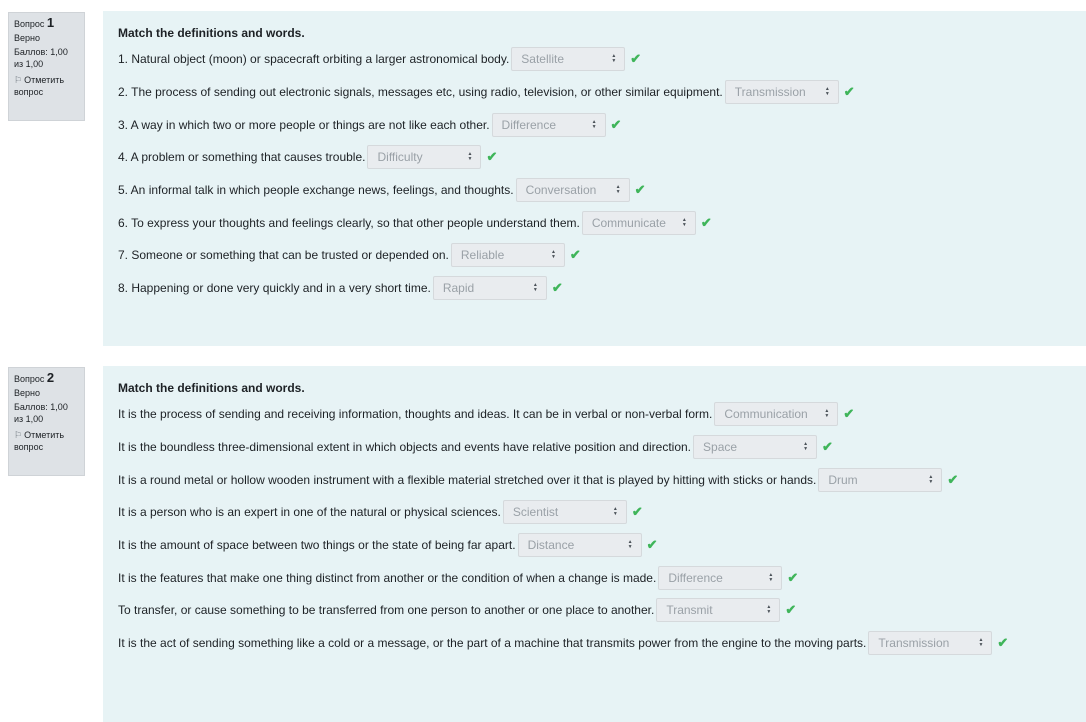 This screenshot has width=1086, height=722. What do you see at coordinates (718, 610) in the screenshot?
I see `answer-select: Transmit ▲ ▼` at bounding box center [718, 610].